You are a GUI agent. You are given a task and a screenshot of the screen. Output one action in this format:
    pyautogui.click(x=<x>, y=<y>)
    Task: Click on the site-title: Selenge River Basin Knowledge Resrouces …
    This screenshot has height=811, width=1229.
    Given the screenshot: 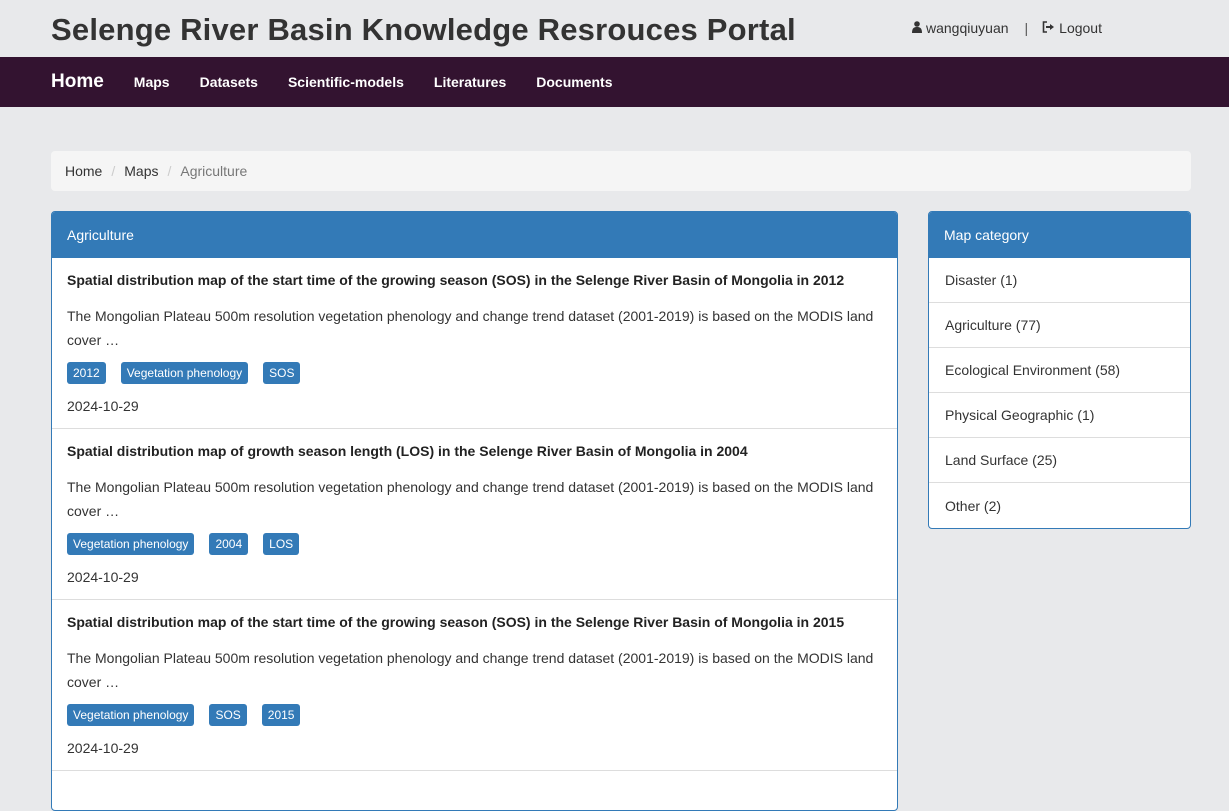 What is the action you would take?
    pyautogui.click(x=423, y=29)
    